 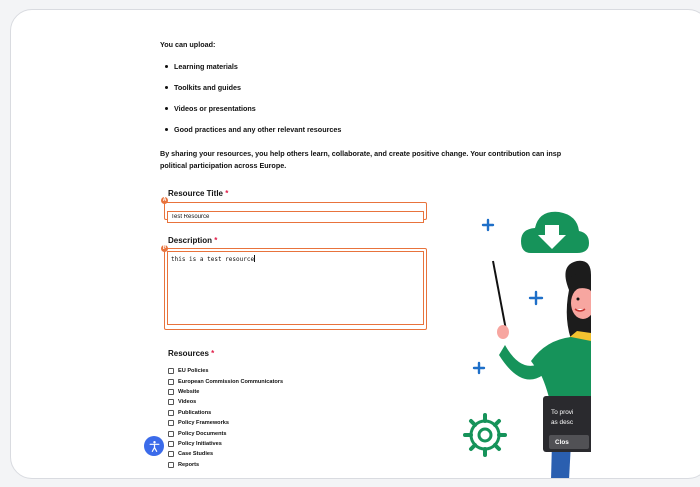 What do you see at coordinates (189, 391) in the screenshot?
I see `resource-option-label: Website` at bounding box center [189, 391].